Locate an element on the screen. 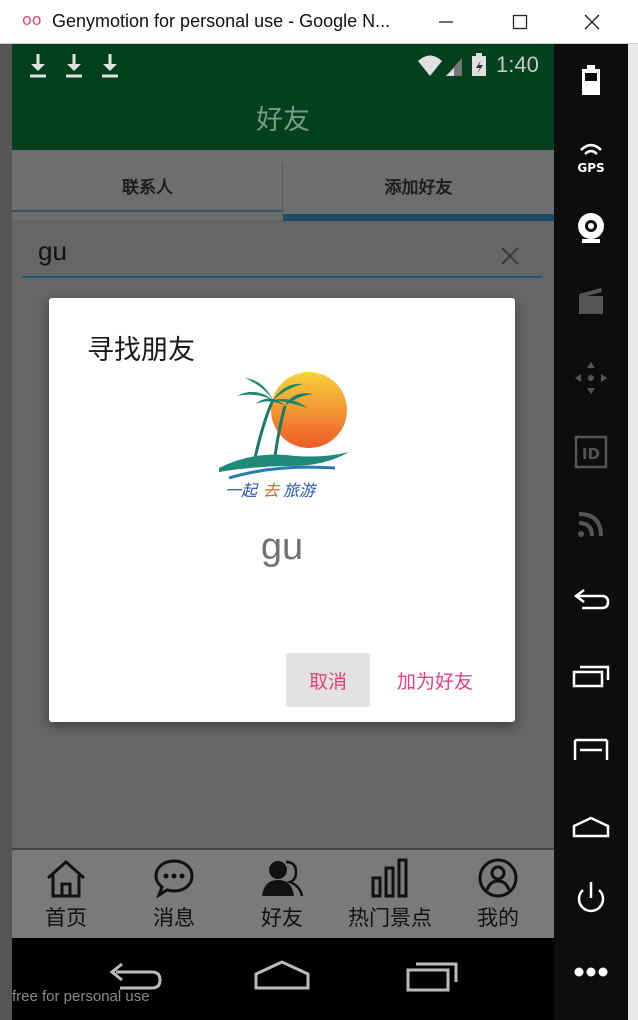 This screenshot has width=638, height=1020. more-options-button is located at coordinates (591, 972).